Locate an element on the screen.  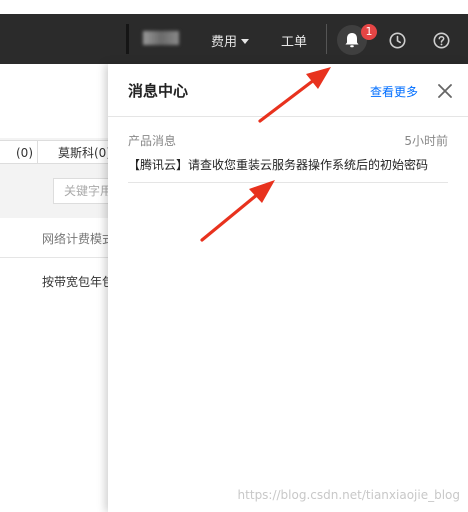
nav-fee-menu: 费用 is located at coordinates (230, 40).